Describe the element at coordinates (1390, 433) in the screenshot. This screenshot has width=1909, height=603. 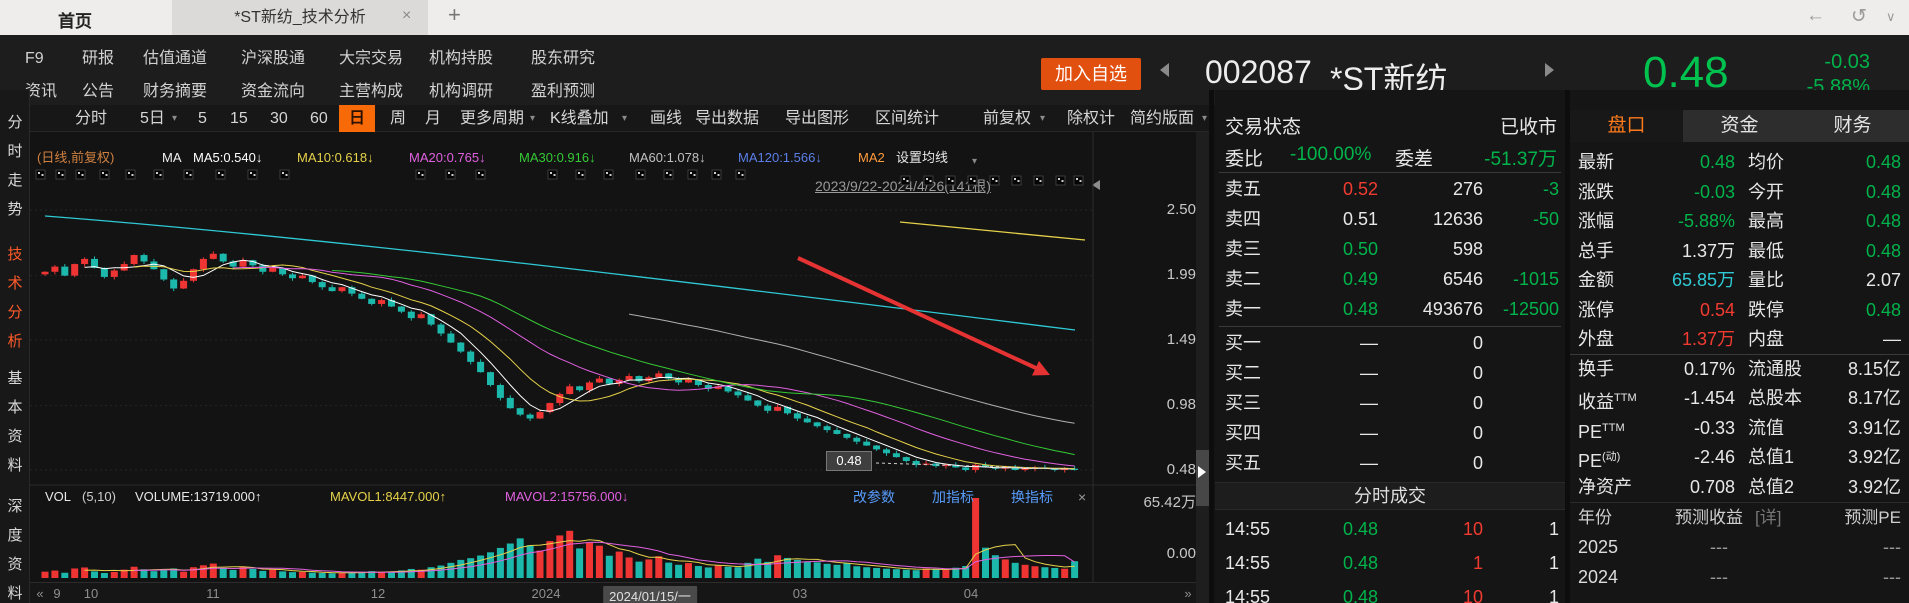
I see `buy-row: 买四 — 0` at that location.